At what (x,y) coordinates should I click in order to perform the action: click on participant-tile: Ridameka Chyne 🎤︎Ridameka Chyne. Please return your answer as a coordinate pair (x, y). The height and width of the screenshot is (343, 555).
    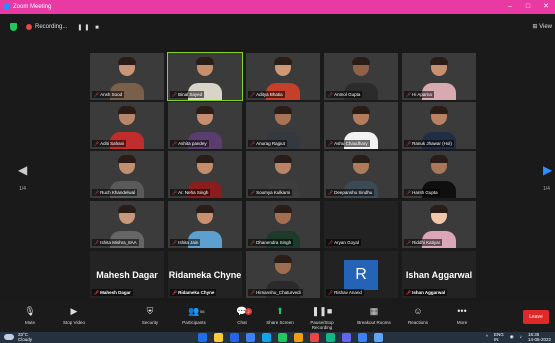
    Looking at the image, I should click on (205, 274).